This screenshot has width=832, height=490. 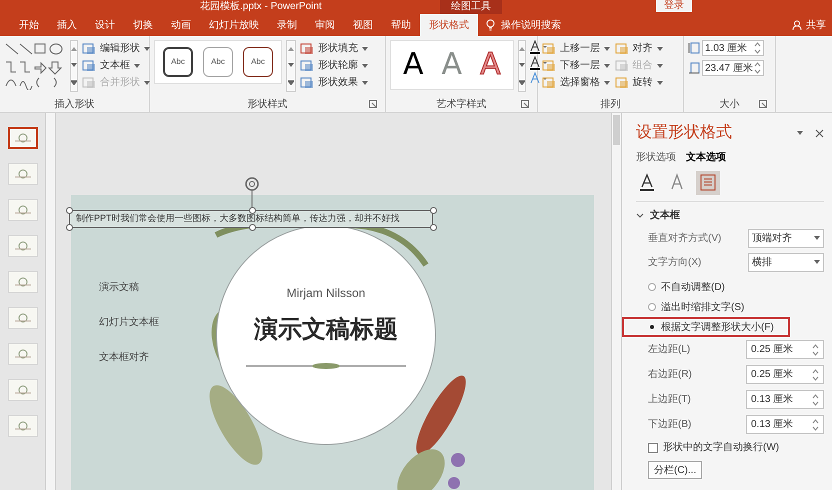 What do you see at coordinates (334, 65) in the screenshot?
I see `ribbon-command: 形状轮廓` at bounding box center [334, 65].